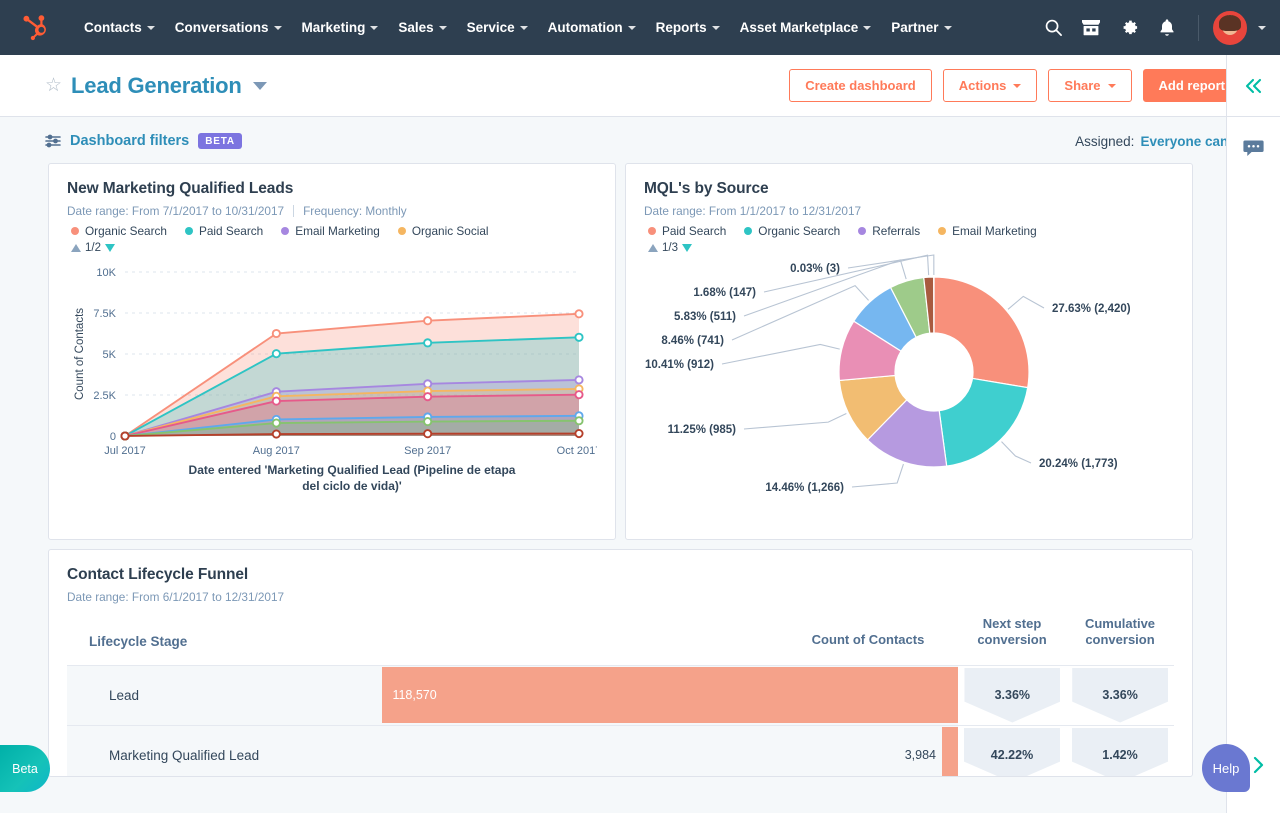  Describe the element at coordinates (670, 750) in the screenshot. I see `funnel-bar-container: 3,984` at that location.